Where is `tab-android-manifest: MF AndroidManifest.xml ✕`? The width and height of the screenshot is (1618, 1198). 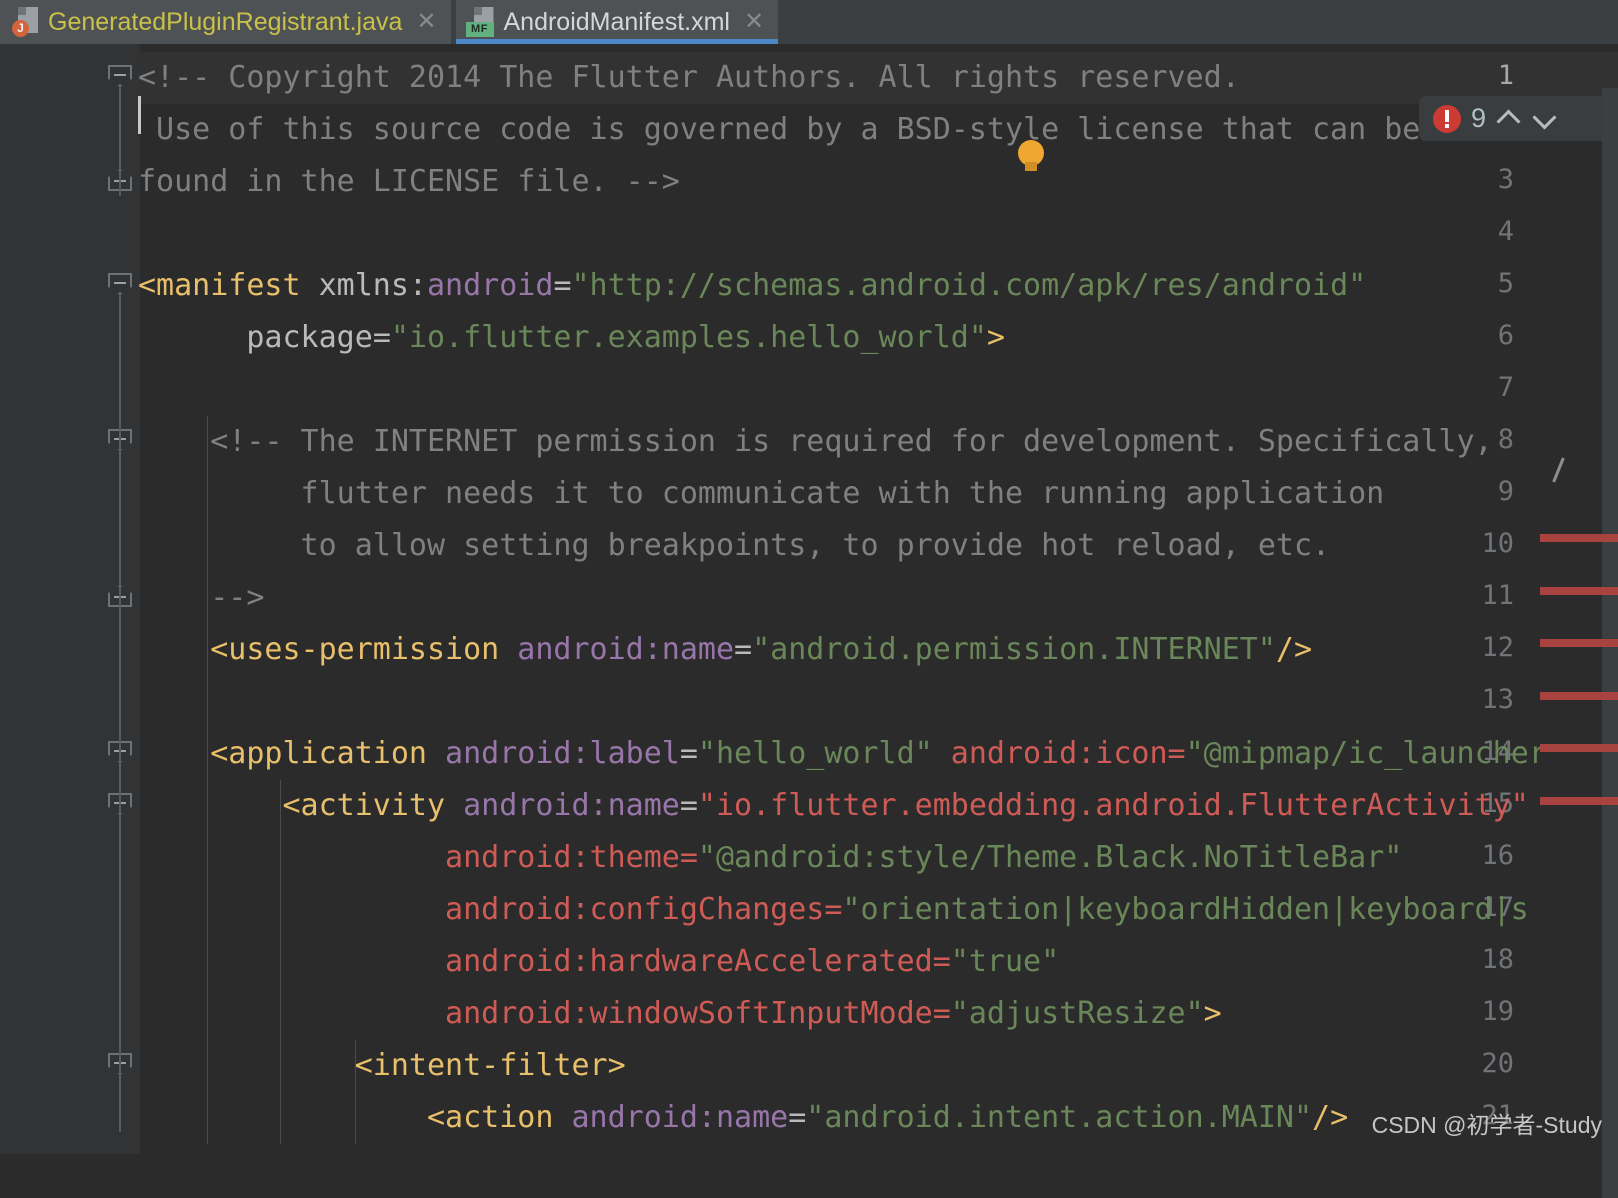
tab-android-manifest: MF AndroidManifest.xml ✕ is located at coordinates (617, 22).